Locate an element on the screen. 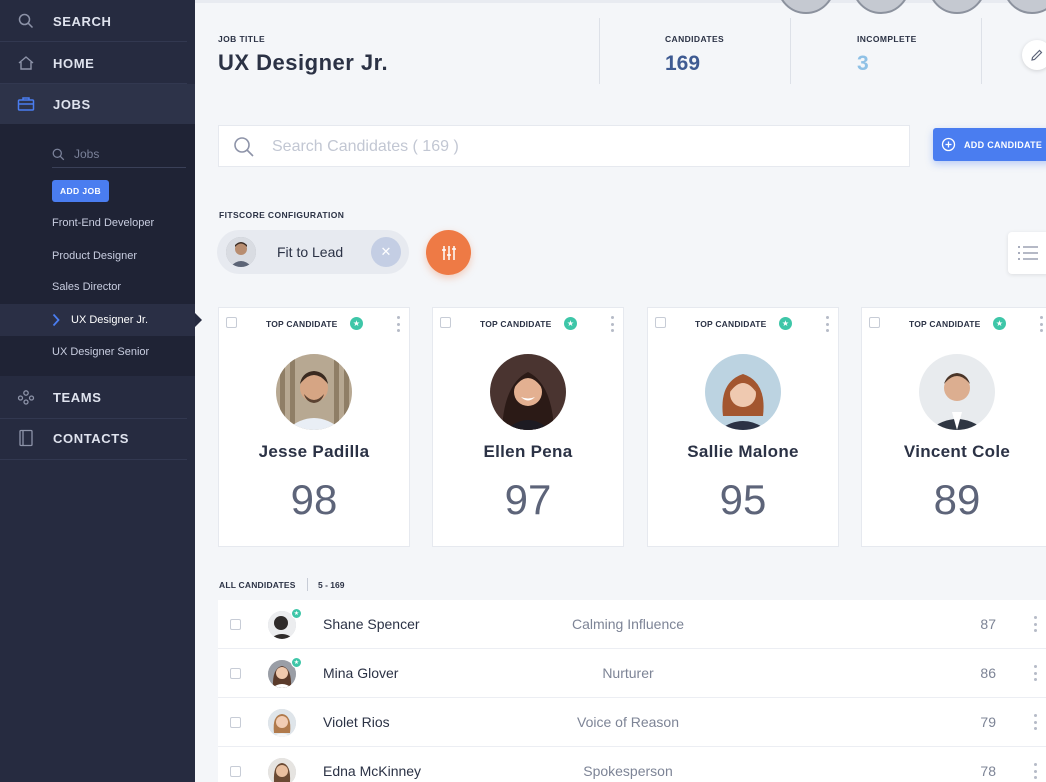  nav-jobs: JOBS is located at coordinates (97, 104).